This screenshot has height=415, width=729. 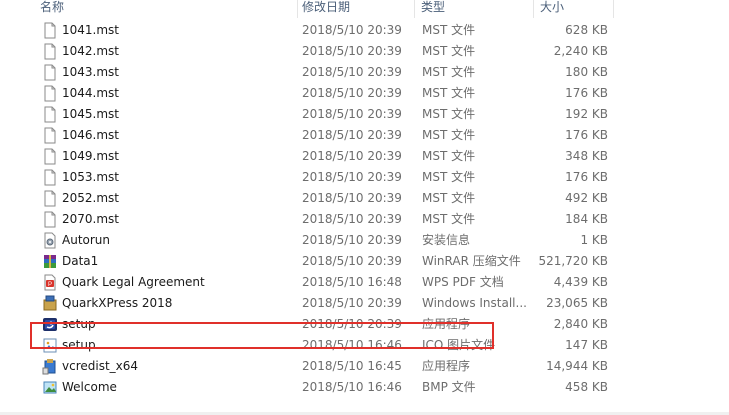 What do you see at coordinates (352, 282) in the screenshot?
I see `file-date-modified: 2018/5/10 16:48` at bounding box center [352, 282].